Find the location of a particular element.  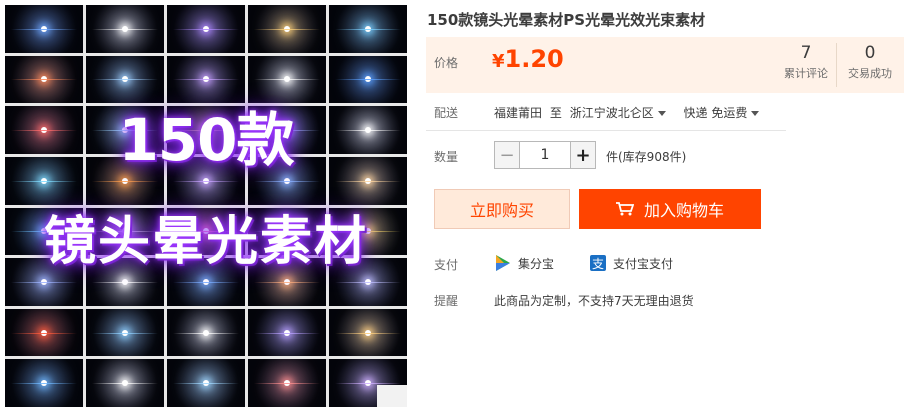

reviews-count: 7 is located at coordinates (806, 53).